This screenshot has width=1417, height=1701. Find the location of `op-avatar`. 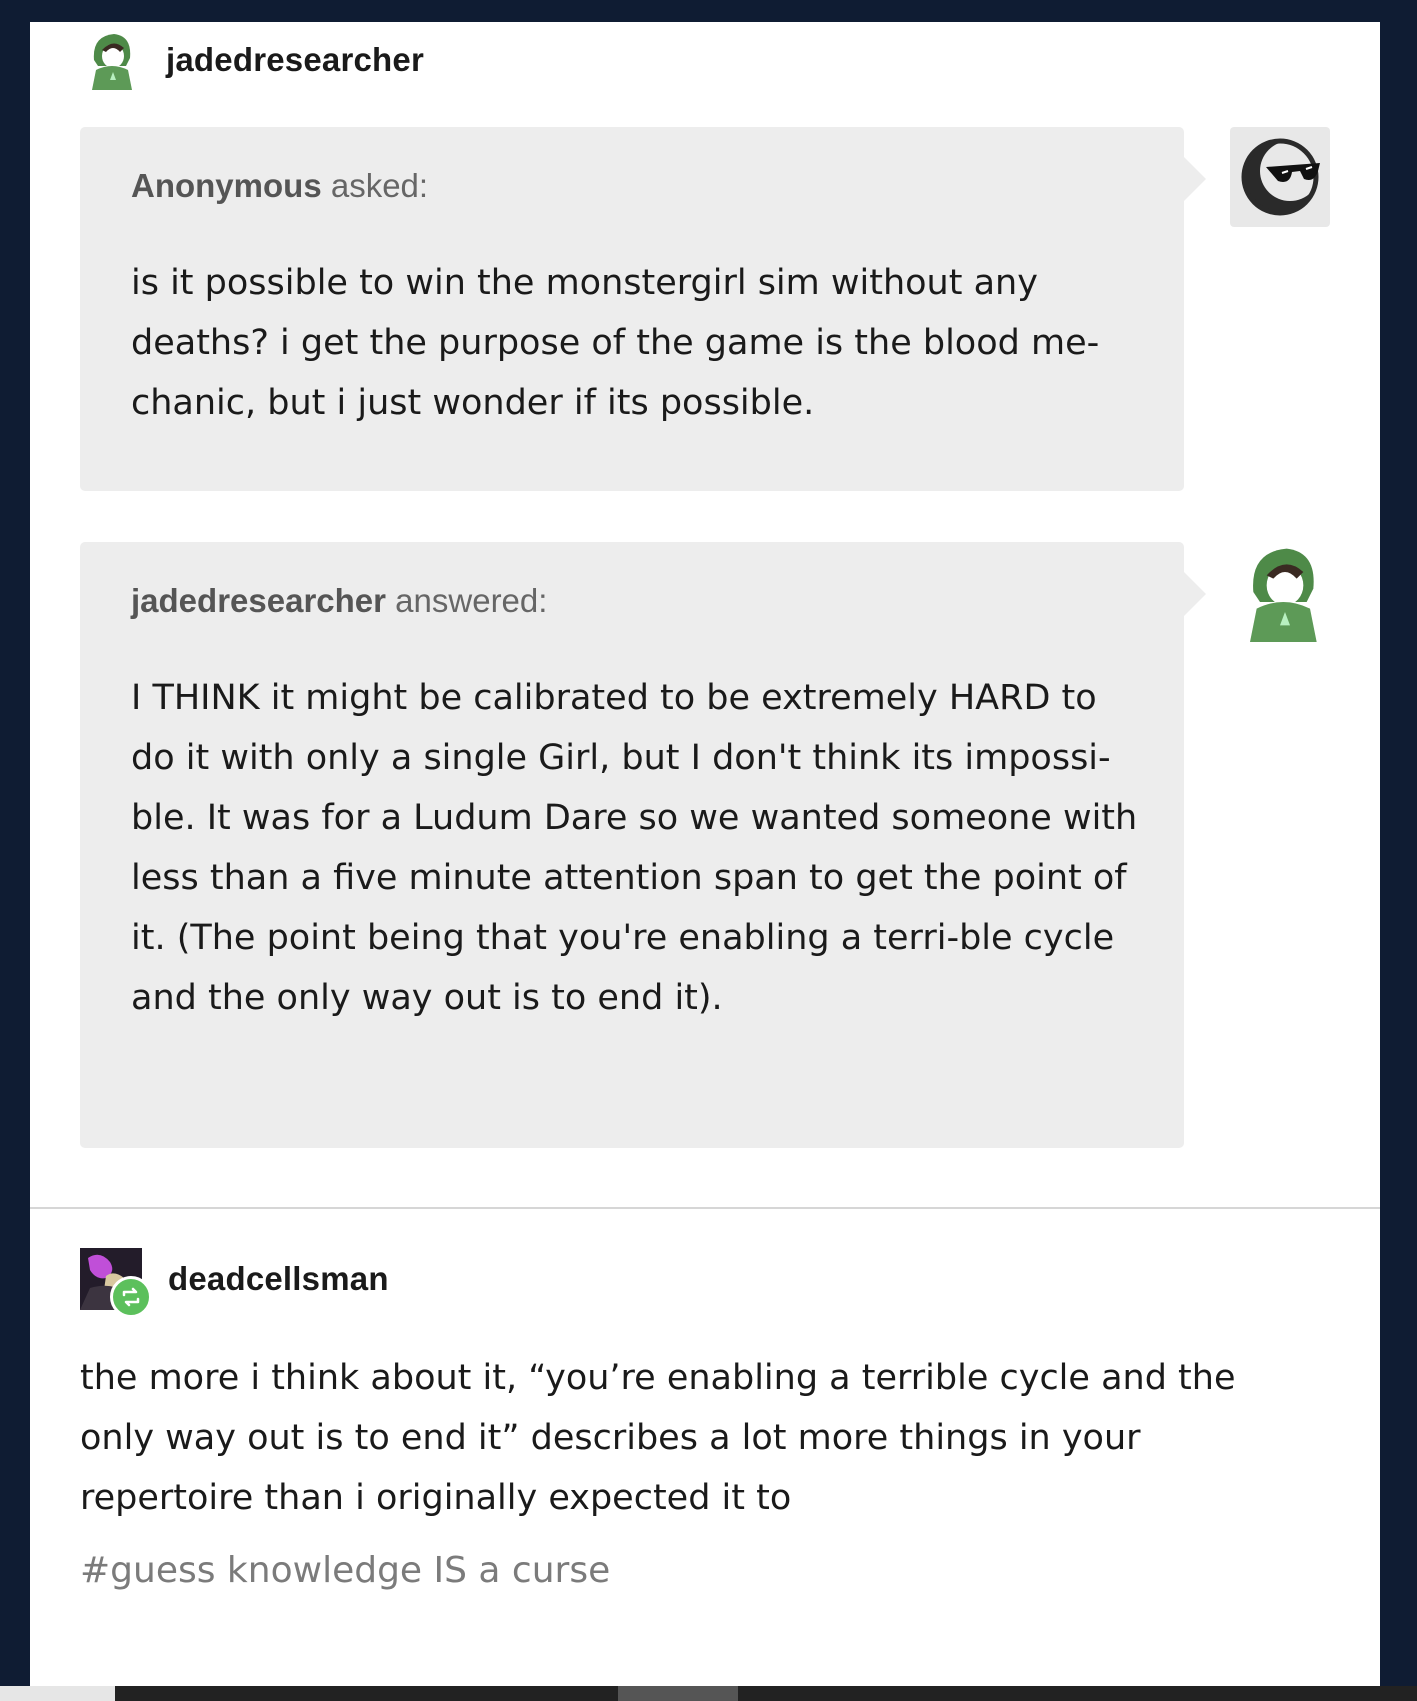

op-avatar is located at coordinates (110, 60).